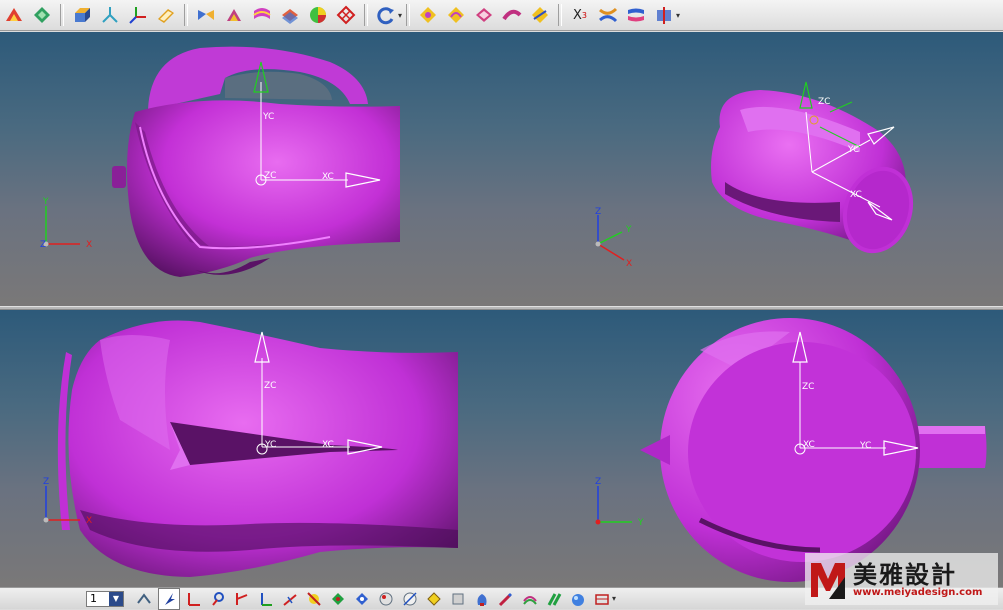 The height and width of the screenshot is (610, 1003). What do you see at coordinates (386, 599) in the screenshot?
I see `snap-face-icon` at bounding box center [386, 599].